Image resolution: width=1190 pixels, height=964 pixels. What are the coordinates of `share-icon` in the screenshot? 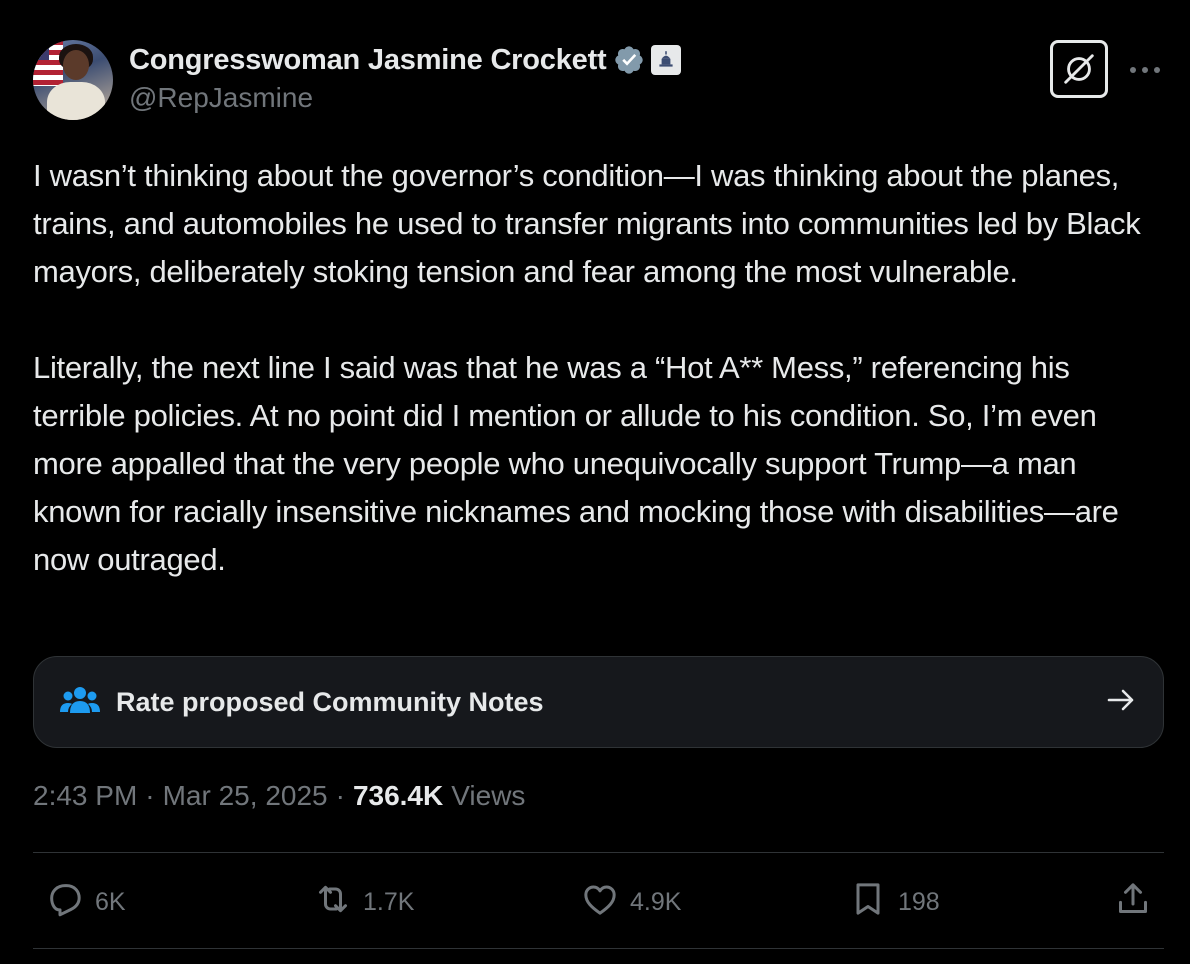 It's located at (1133, 902).